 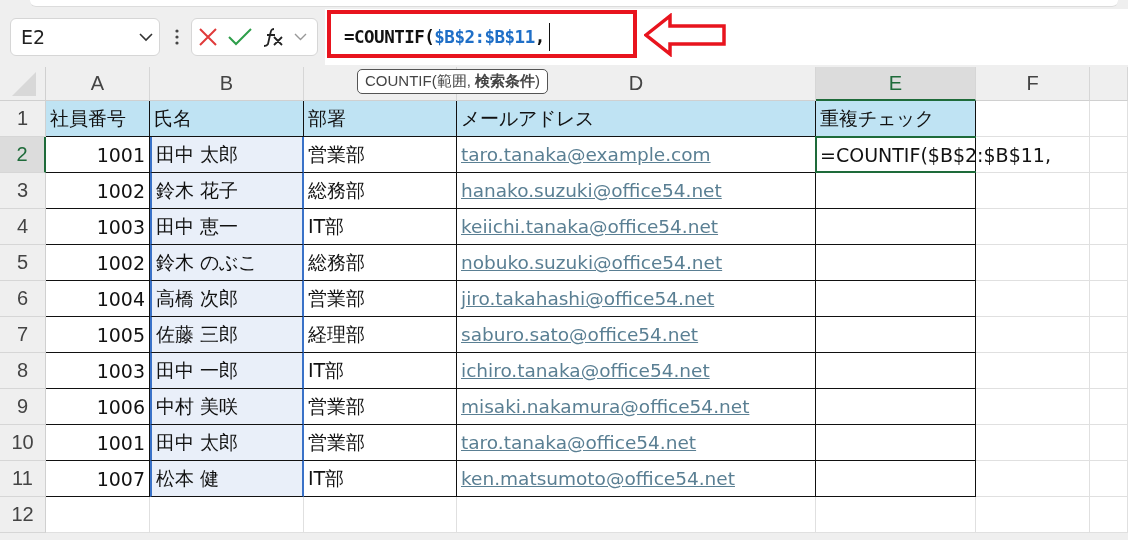 I want to click on header-cell: メールアドレス, so click(x=636, y=119).